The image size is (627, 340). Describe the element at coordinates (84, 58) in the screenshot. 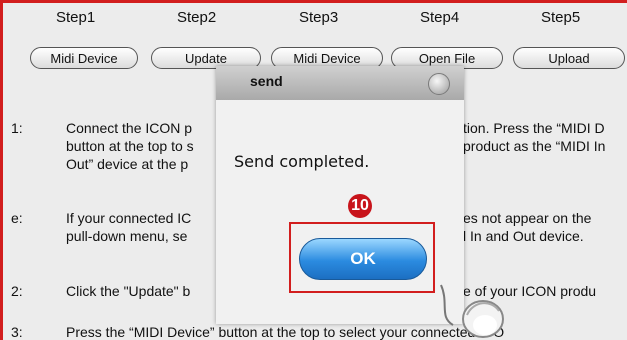

I see `midi-device-button: Midi Device` at that location.